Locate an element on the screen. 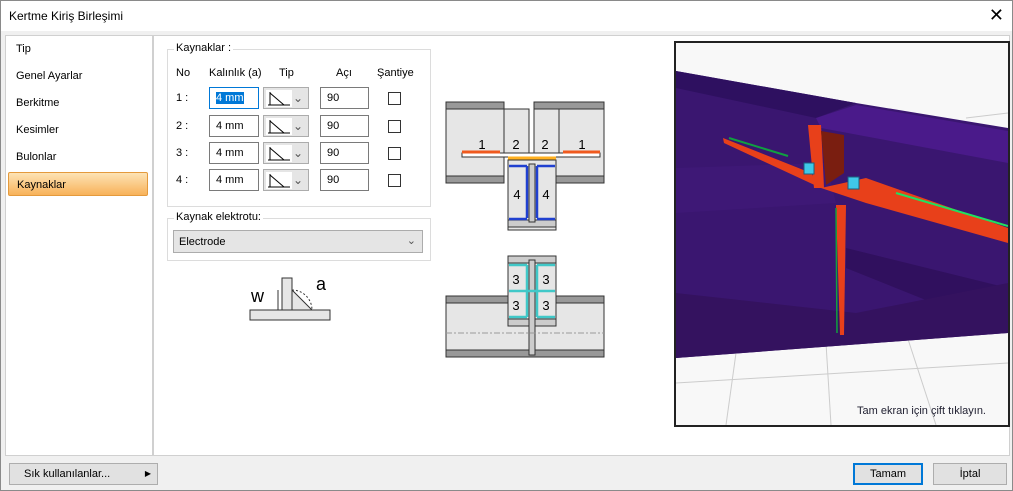 The image size is (1013, 491). sidebar-item-berkitme: Berkitme is located at coordinates (78, 103).